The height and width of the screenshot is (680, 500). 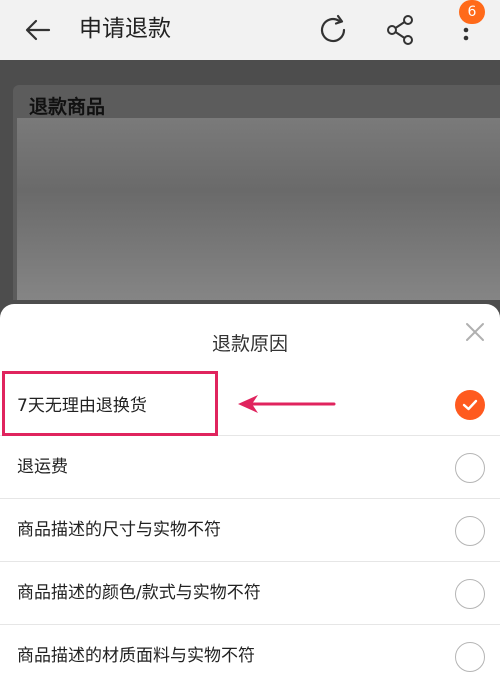 I want to click on reason-option-2: 退运费, so click(x=250, y=468).